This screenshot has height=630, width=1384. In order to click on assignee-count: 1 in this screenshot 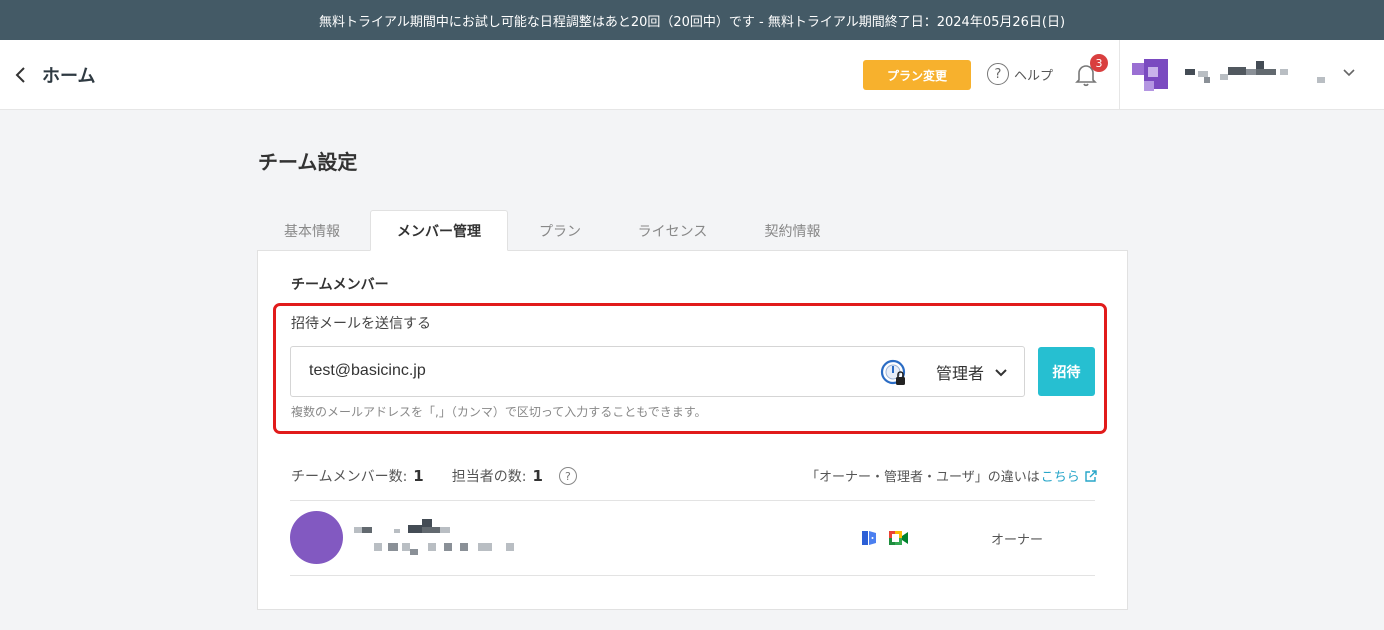, I will do `click(537, 476)`.